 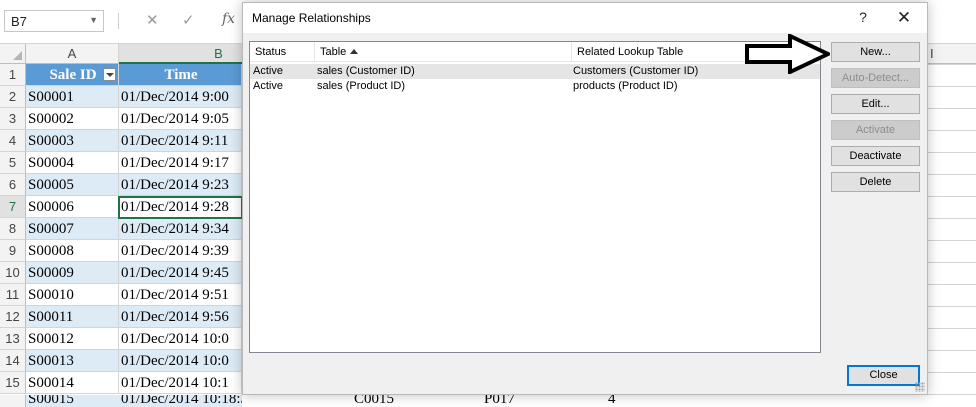 I want to click on row-header: 6, so click(x=13, y=185).